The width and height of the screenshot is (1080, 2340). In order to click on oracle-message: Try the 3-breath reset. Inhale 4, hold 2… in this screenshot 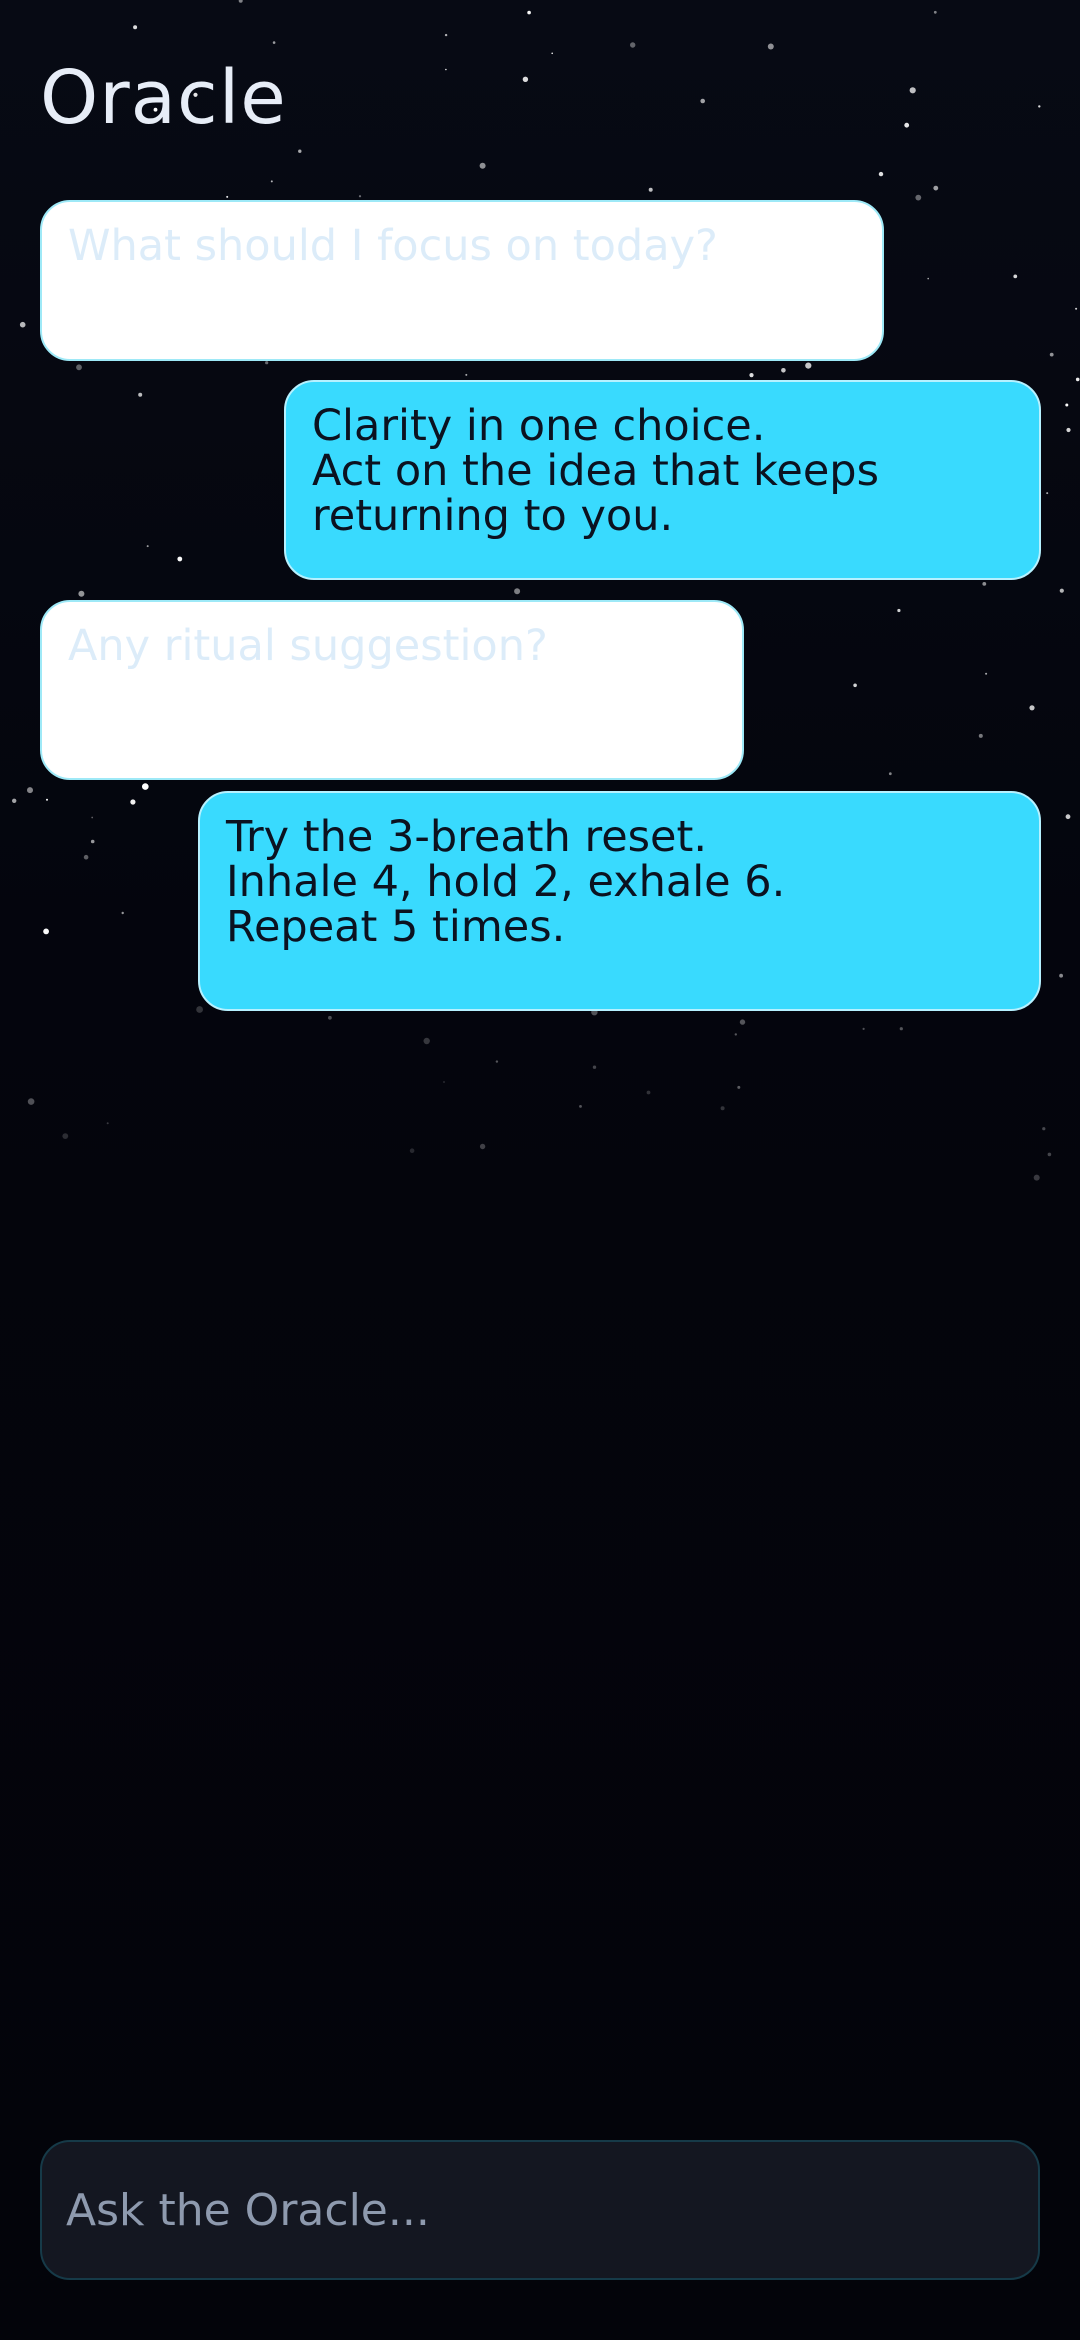, I will do `click(619, 901)`.